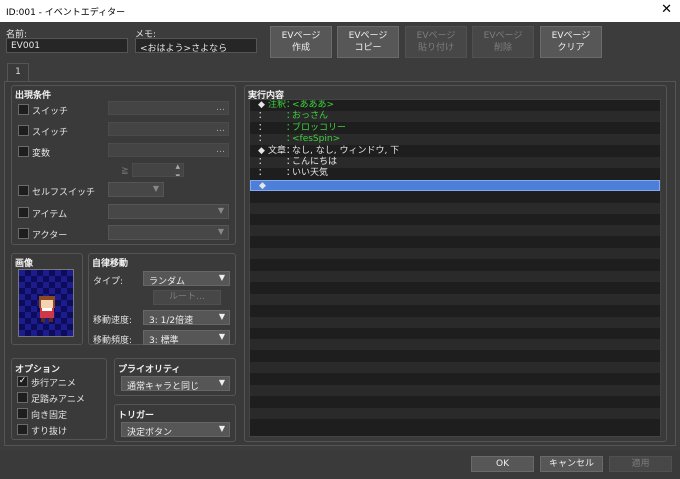  I want to click on item-checkbox, so click(23, 212).